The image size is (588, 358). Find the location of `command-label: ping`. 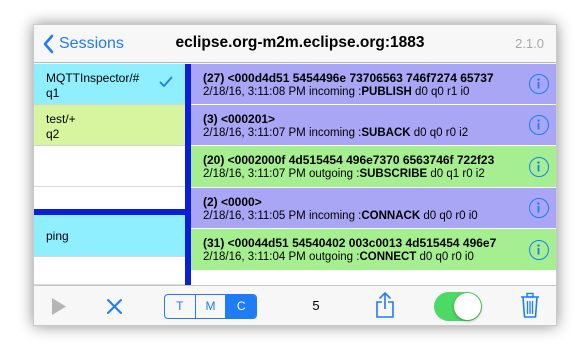

command-label: ping is located at coordinates (57, 236).